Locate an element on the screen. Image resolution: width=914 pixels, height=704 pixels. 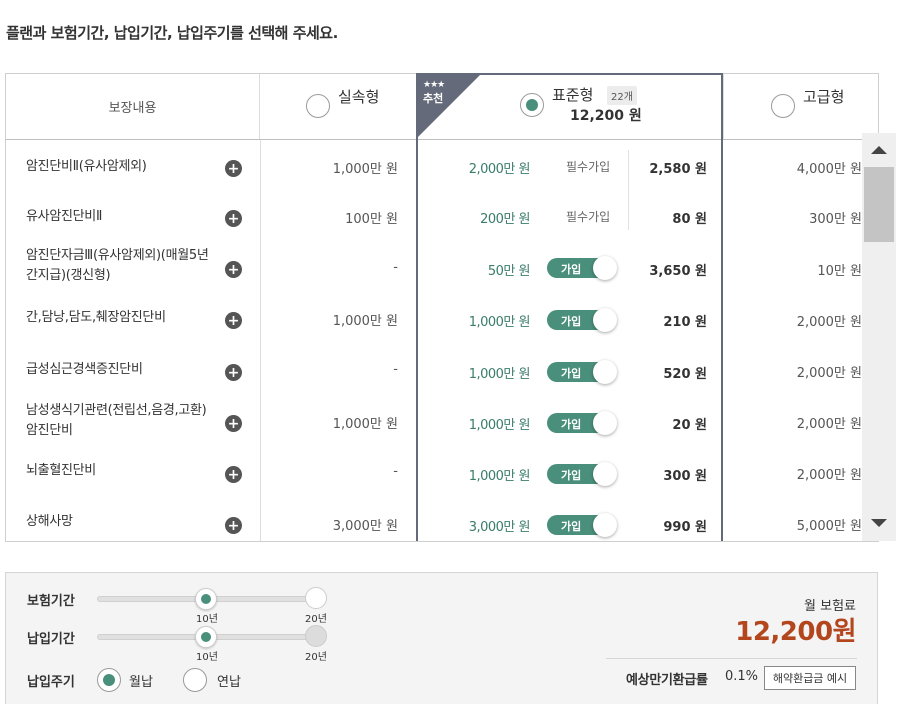
table-scrollbar is located at coordinates (879, 337).